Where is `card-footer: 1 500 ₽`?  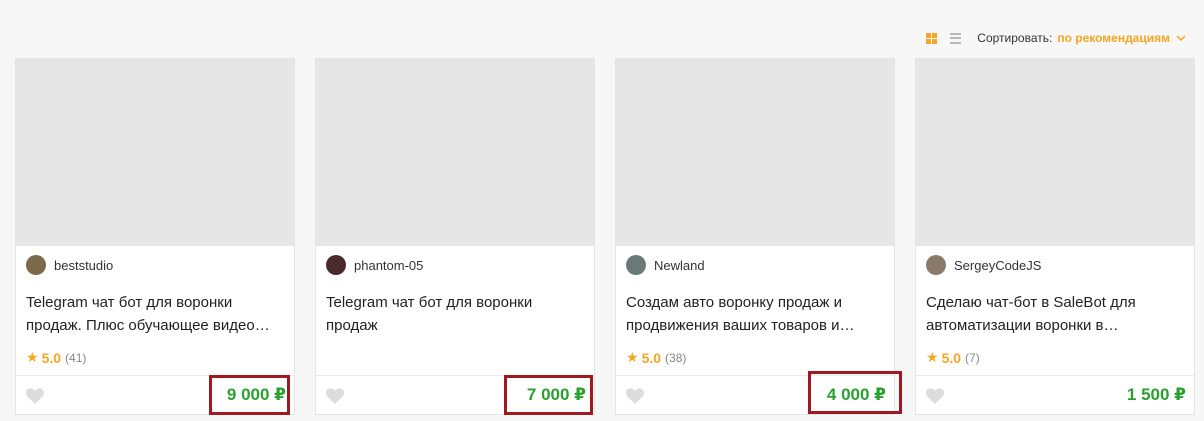 card-footer: 1 500 ₽ is located at coordinates (1055, 395).